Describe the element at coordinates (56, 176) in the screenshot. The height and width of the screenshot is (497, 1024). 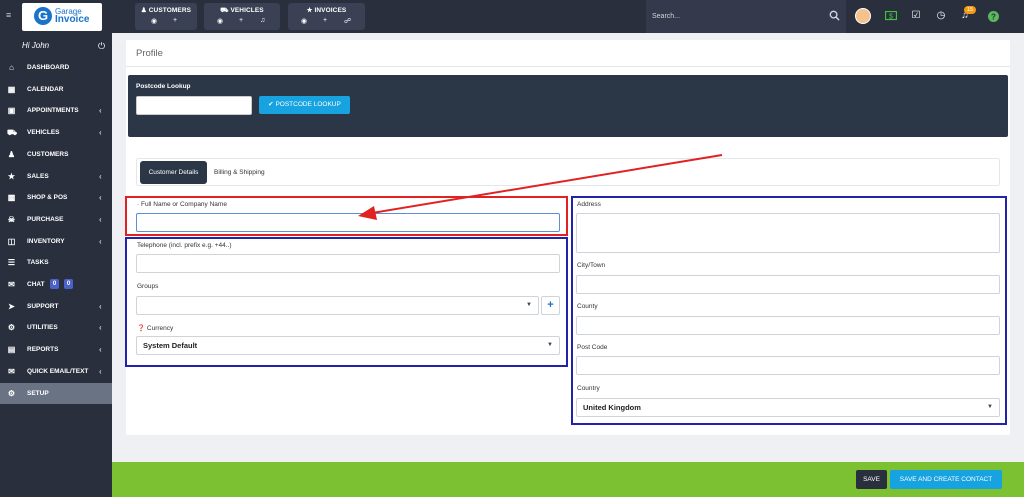
I see `sidebar-item-sales: ★ SALES ‹` at that location.